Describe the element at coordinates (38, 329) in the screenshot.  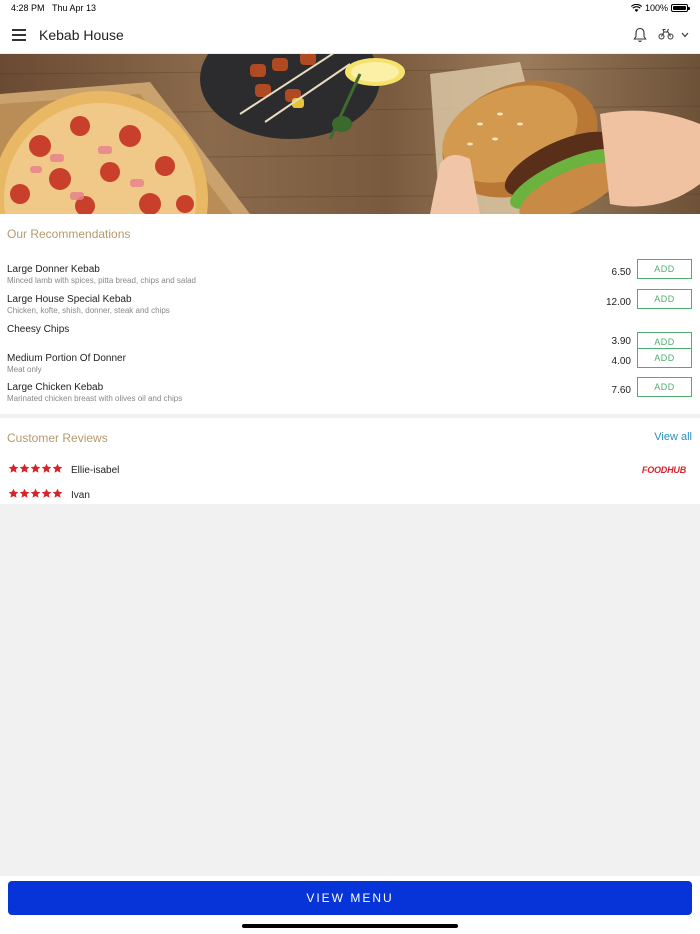
I see `item-name: Cheesy Chips` at that location.